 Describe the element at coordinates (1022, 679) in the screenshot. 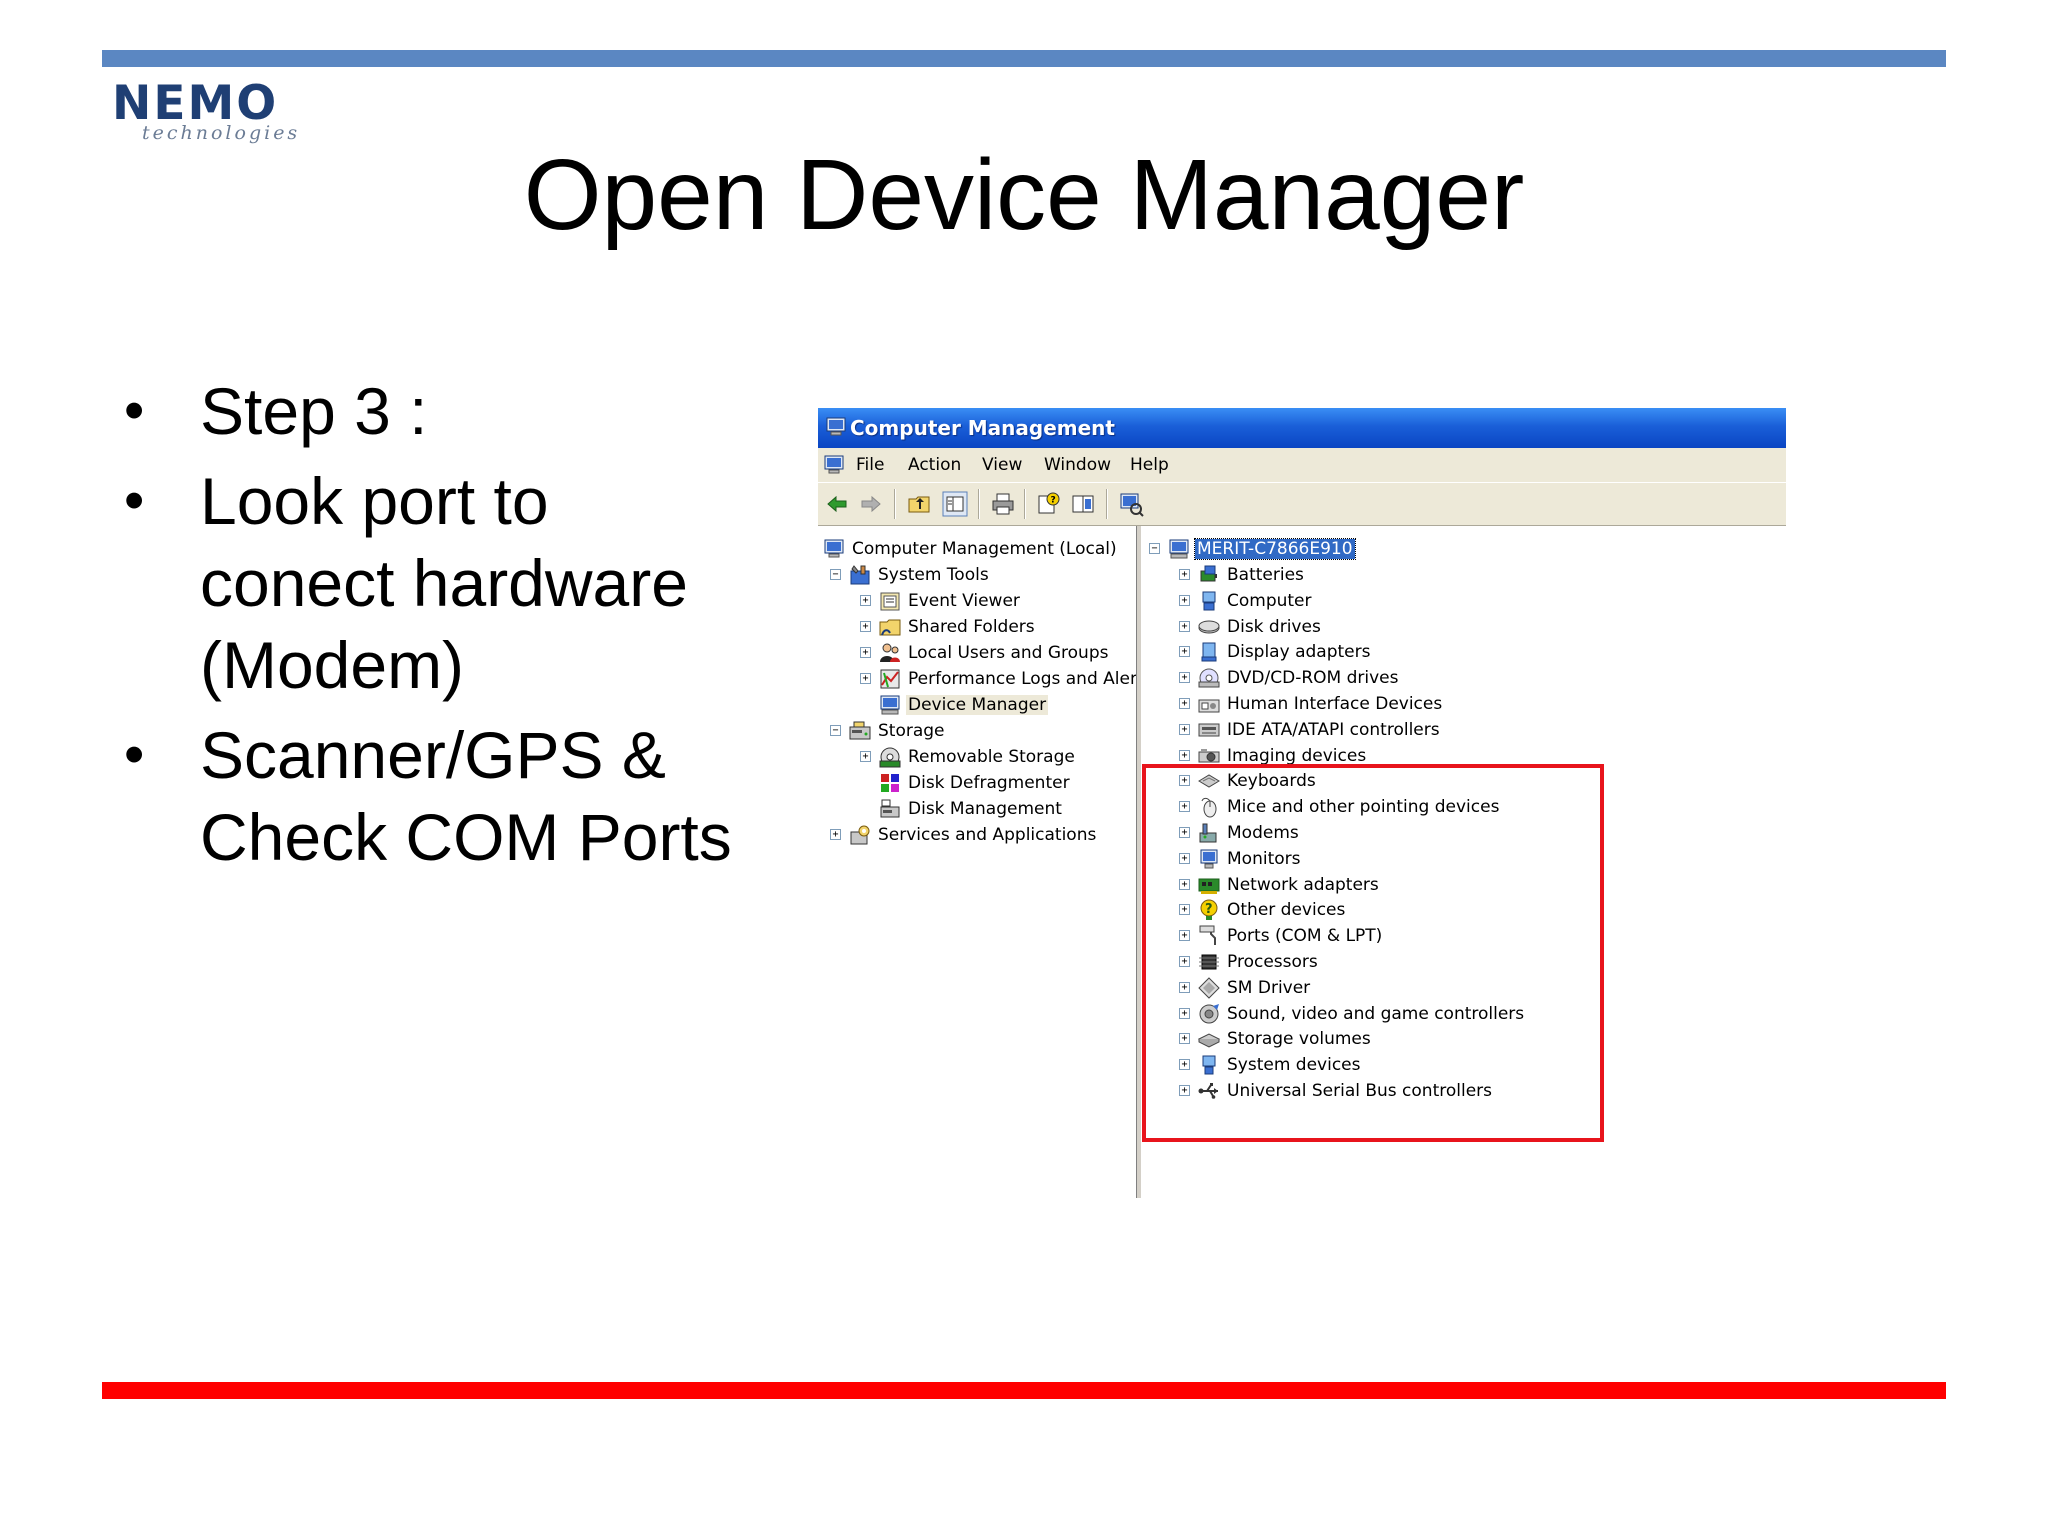

I see `tree-label: Performance Logs and Alerts` at that location.